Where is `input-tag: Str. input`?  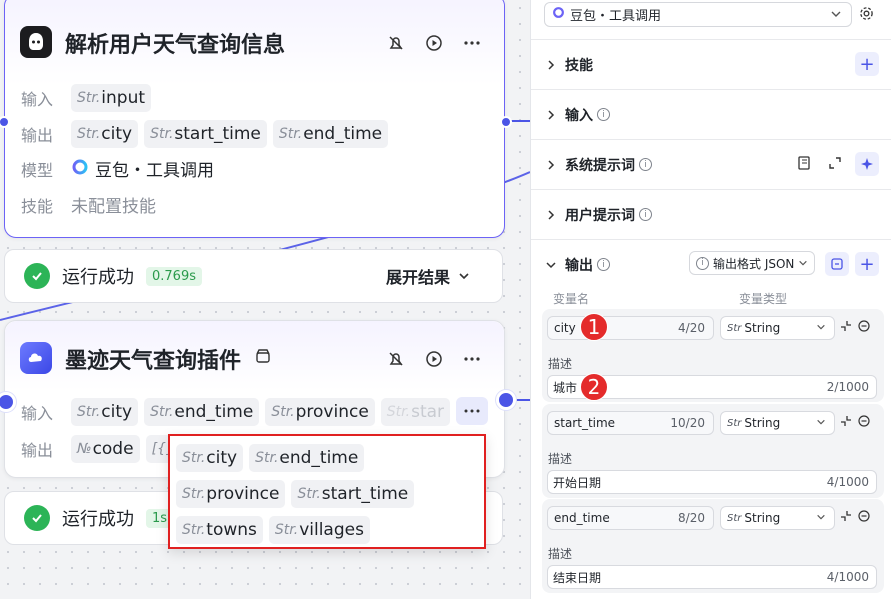
input-tag: Str. input is located at coordinates (111, 98).